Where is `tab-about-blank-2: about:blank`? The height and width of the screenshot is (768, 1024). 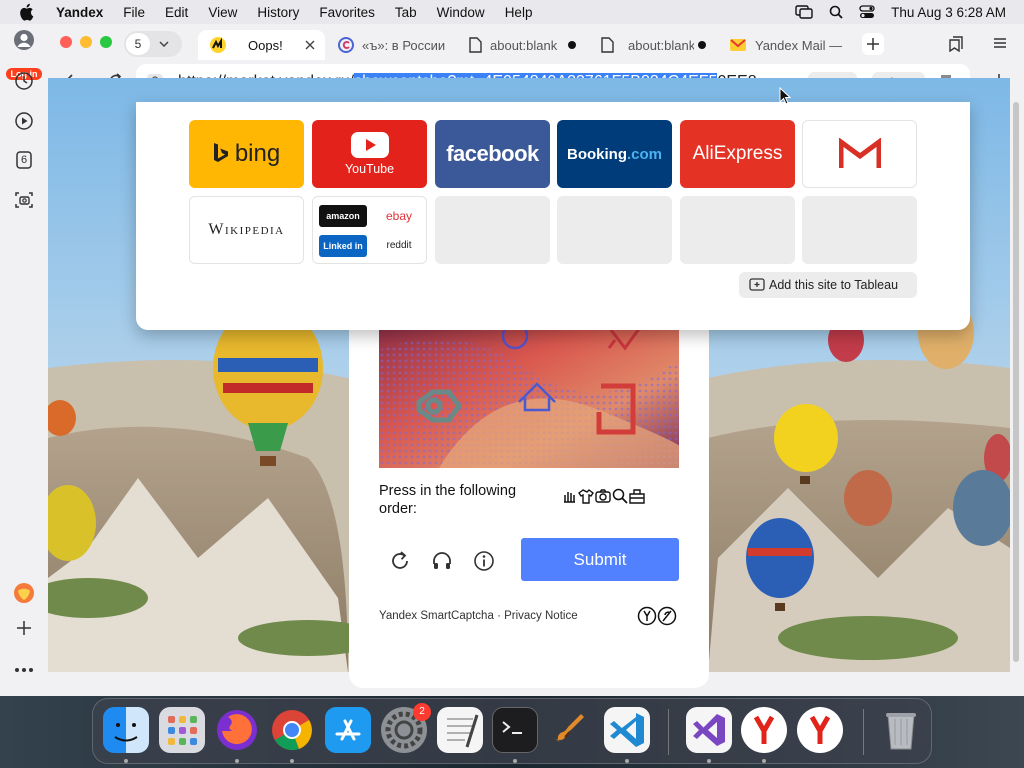 tab-about-blank-2: about:blank is located at coordinates (658, 45).